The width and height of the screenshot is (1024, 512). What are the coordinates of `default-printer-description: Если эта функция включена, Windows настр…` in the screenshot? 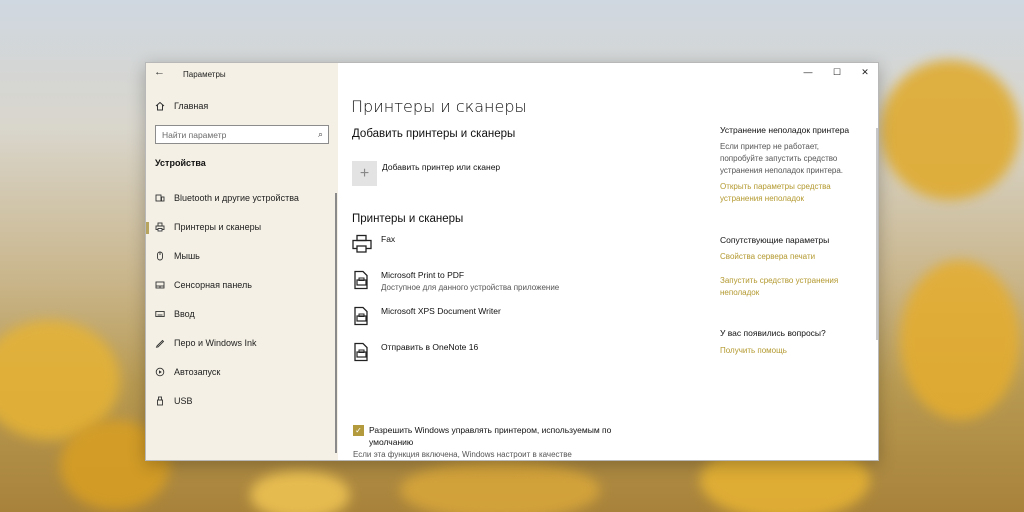 It's located at (462, 454).